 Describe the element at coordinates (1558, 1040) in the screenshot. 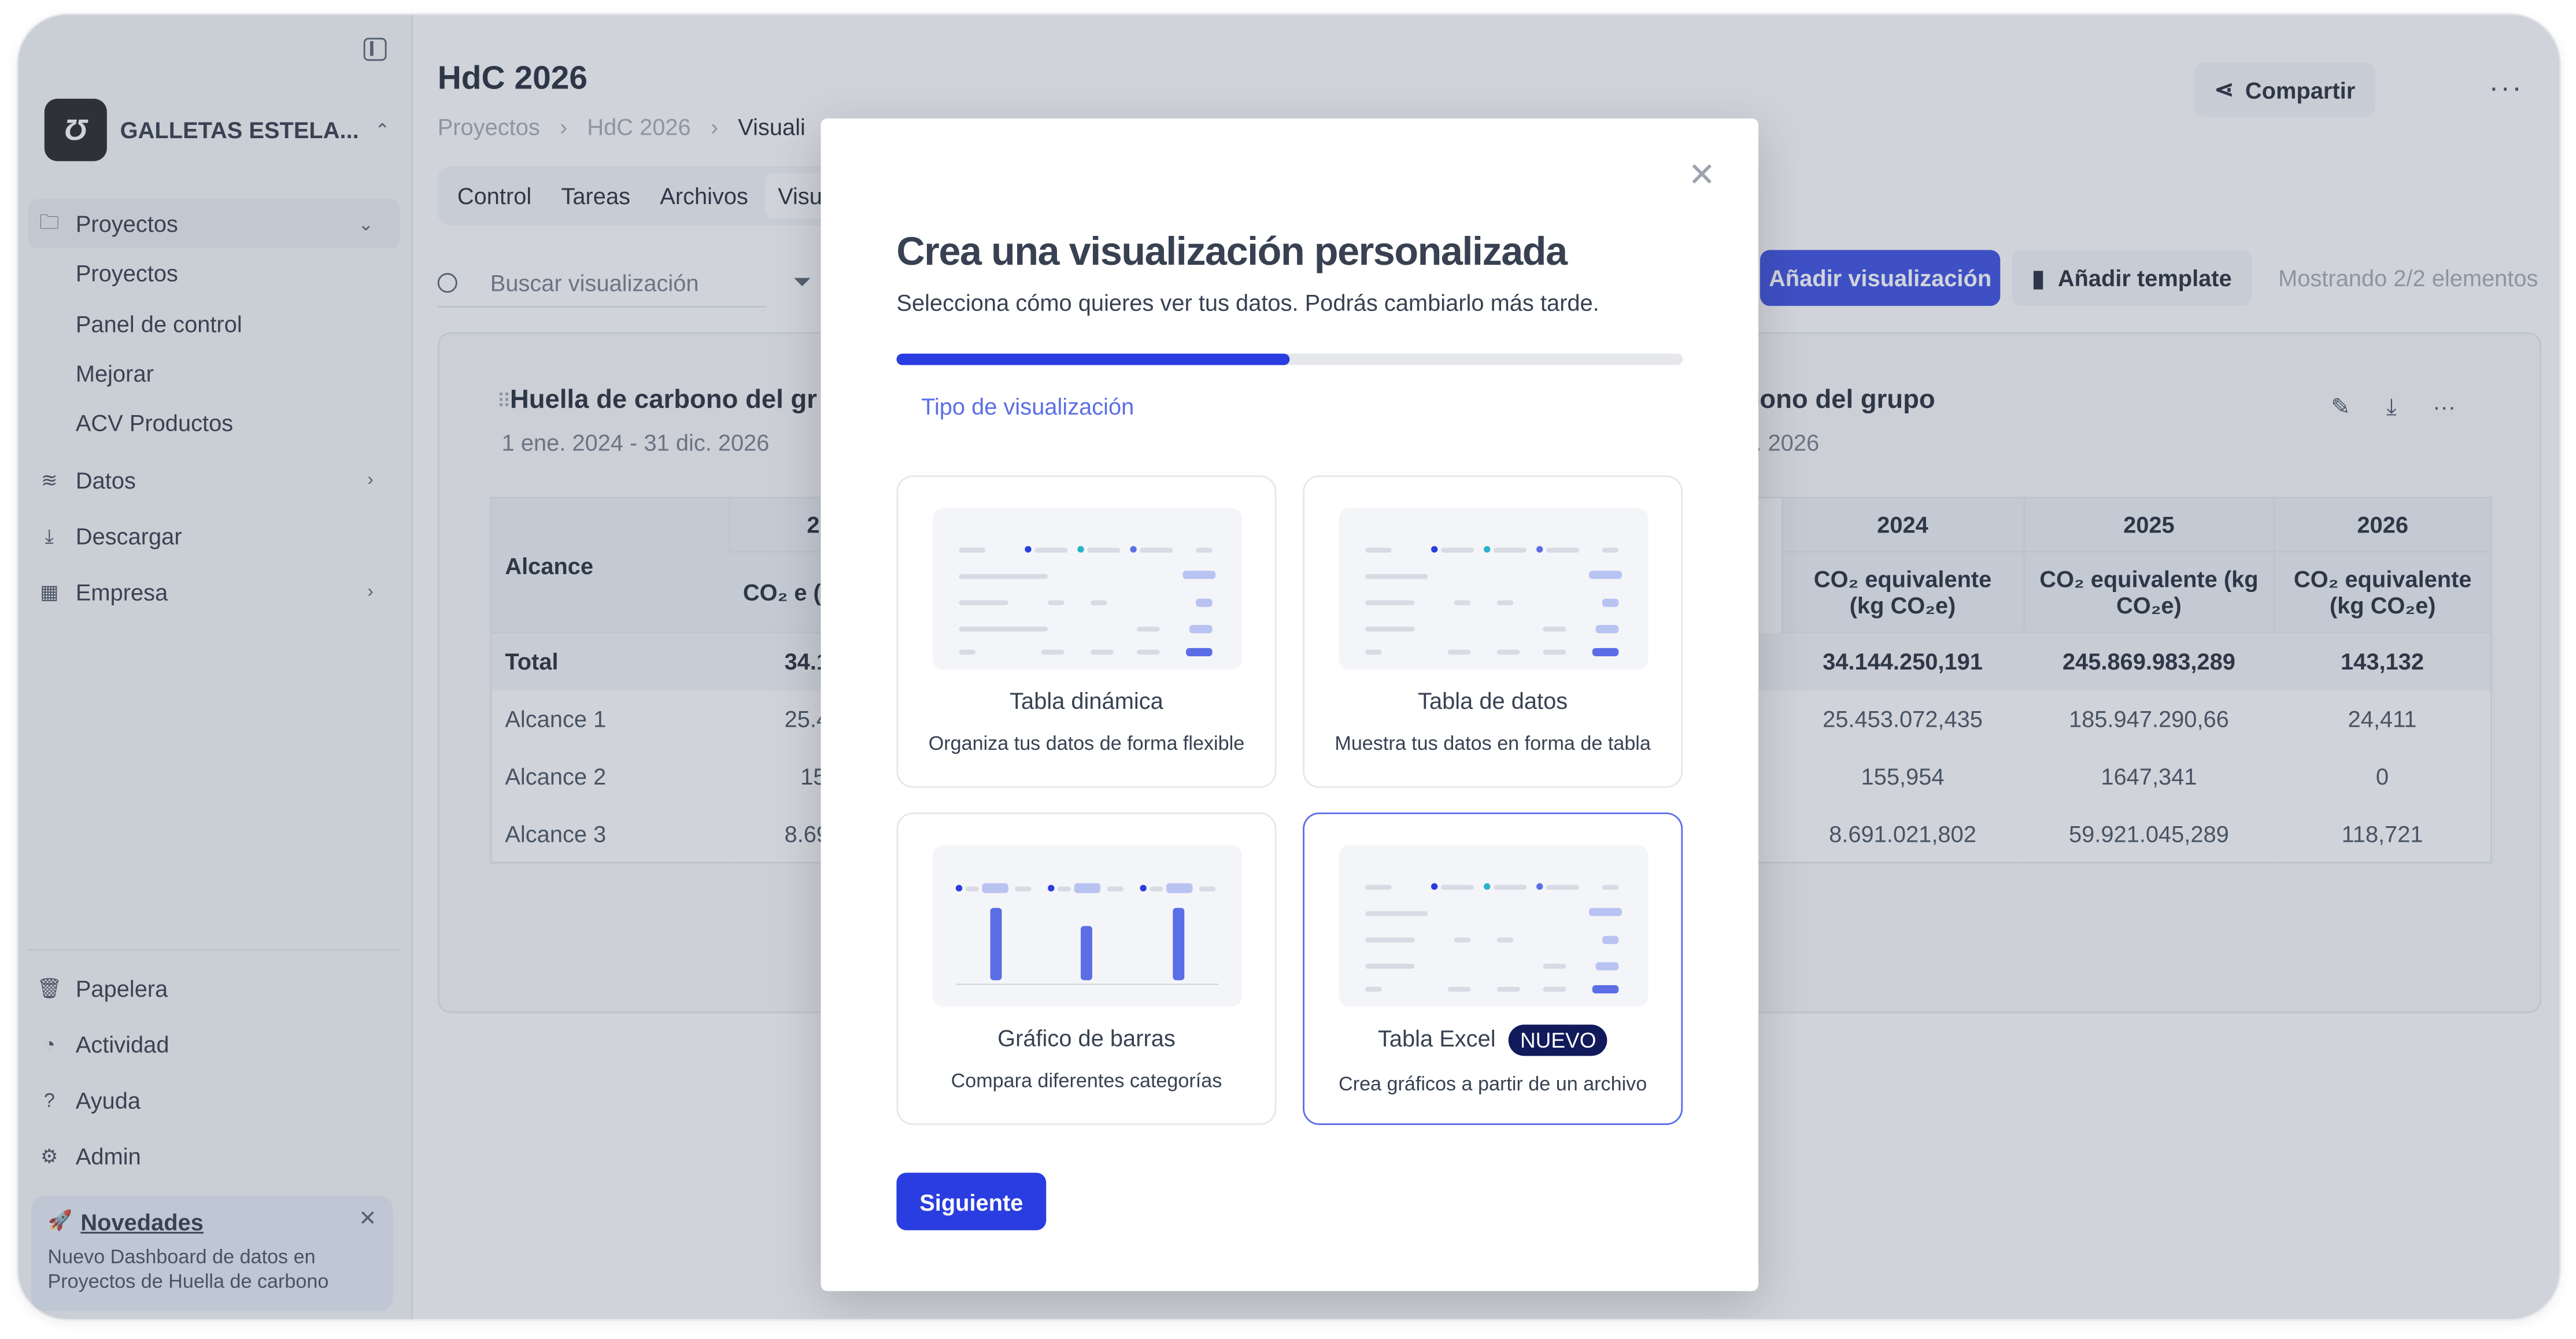

I see `new-badge: NUEVO` at that location.